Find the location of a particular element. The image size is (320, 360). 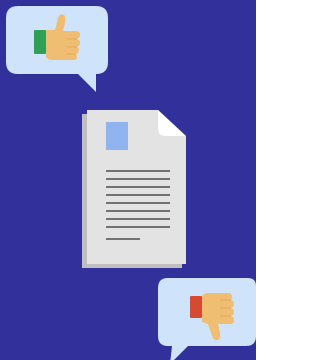

document-folded-corner is located at coordinates (172, 123).